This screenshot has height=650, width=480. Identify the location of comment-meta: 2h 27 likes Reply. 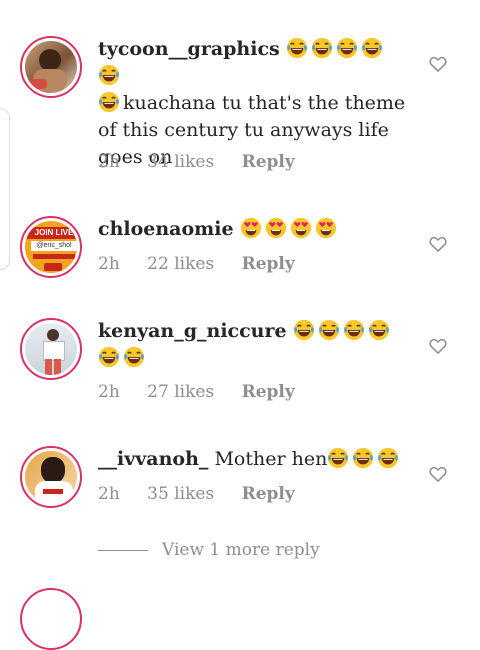
(207, 392).